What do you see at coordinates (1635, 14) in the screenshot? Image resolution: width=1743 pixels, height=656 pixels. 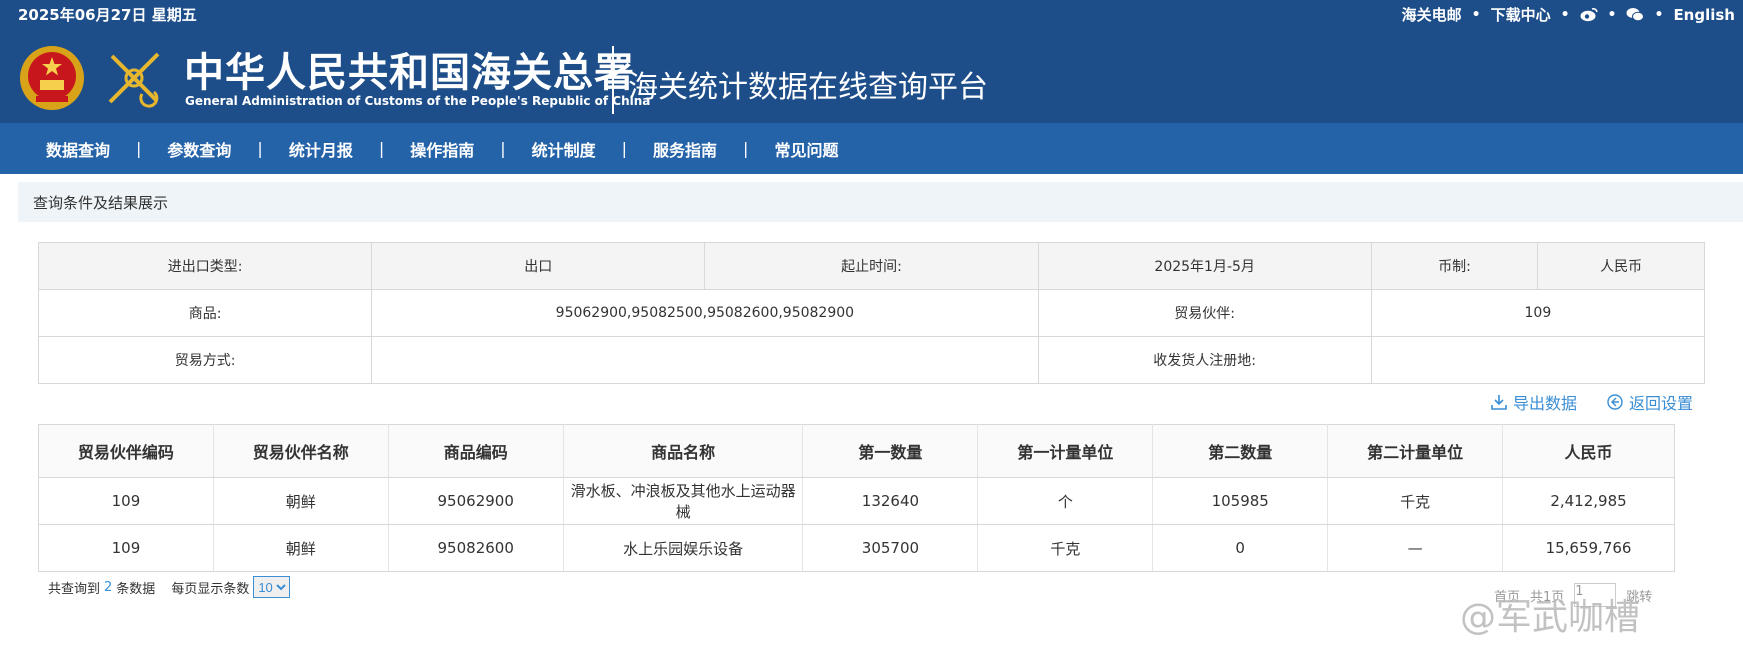 I see `wechat-icon` at bounding box center [1635, 14].